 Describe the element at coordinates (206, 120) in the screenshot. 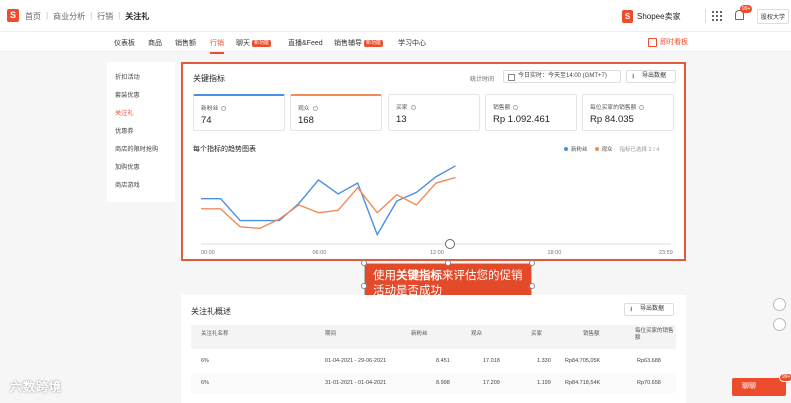

I see `metric-value: 74` at that location.